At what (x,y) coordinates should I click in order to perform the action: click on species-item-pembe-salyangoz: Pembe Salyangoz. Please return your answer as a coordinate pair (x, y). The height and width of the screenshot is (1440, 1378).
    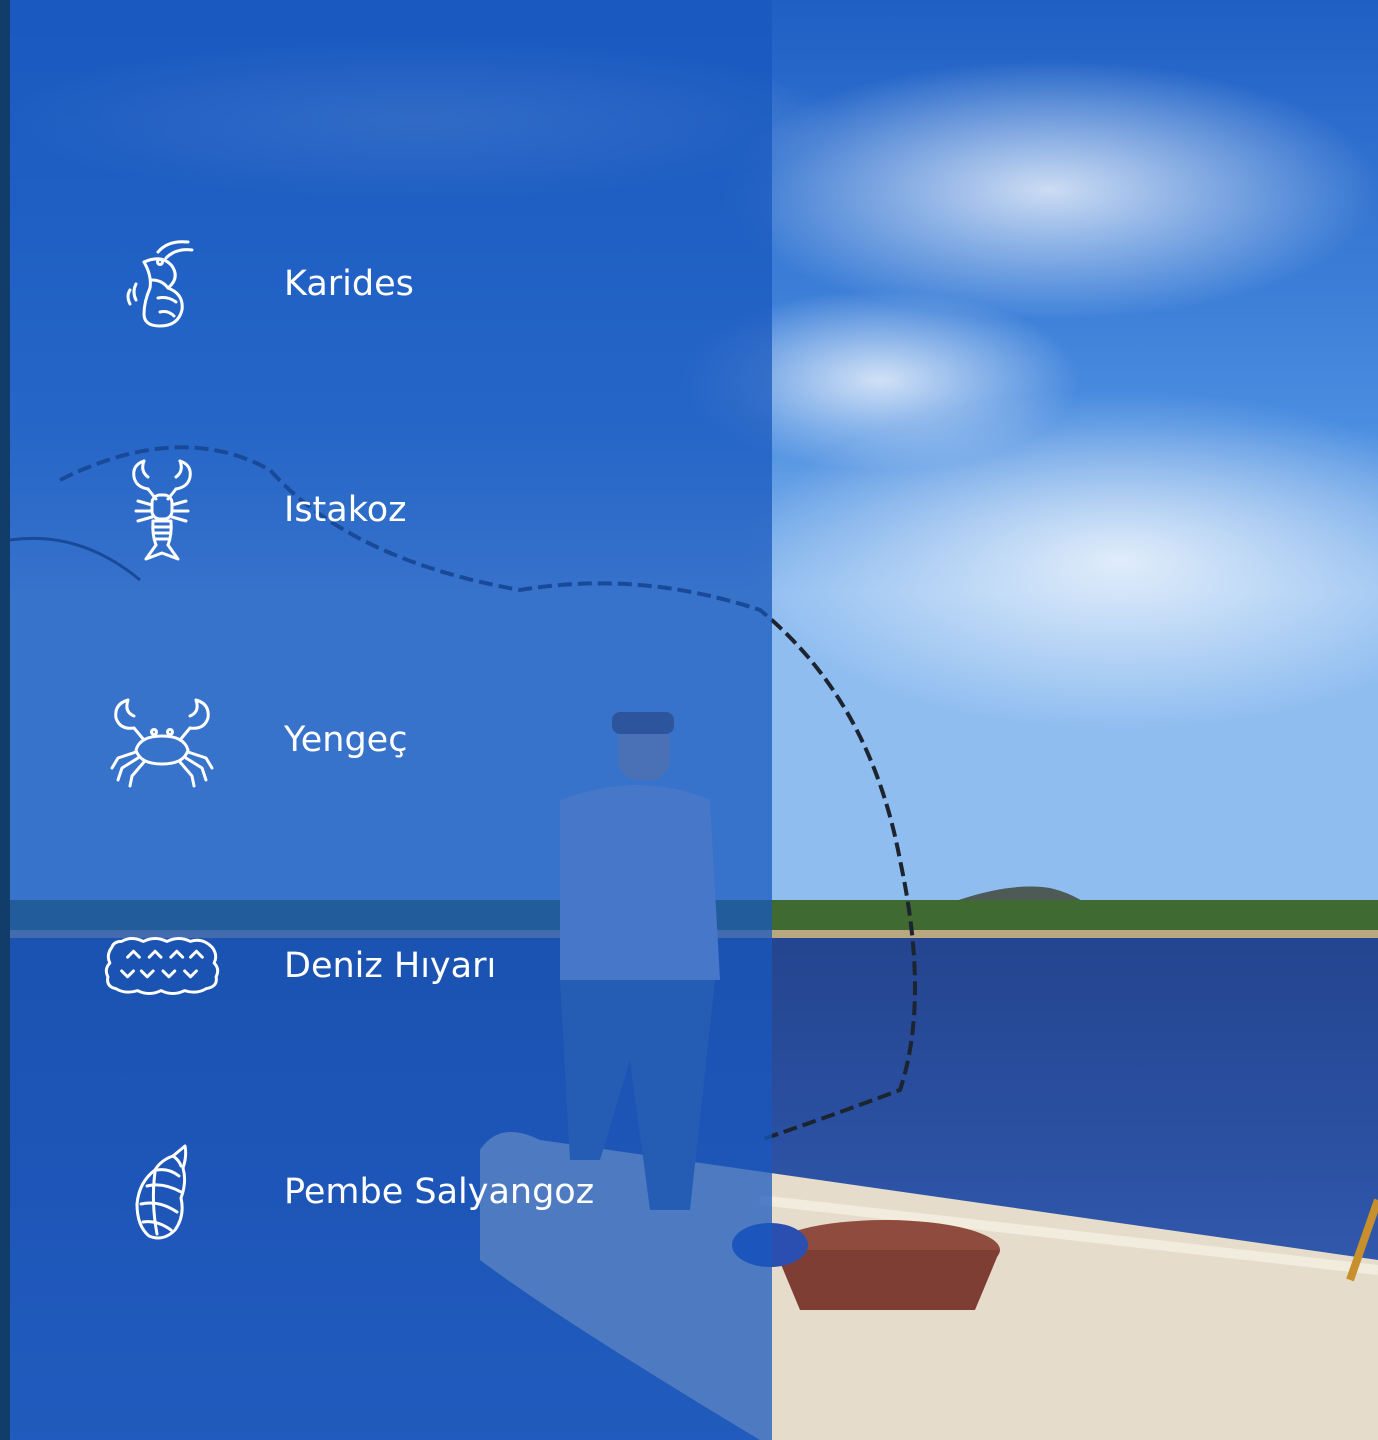
    Looking at the image, I should click on (391, 1192).